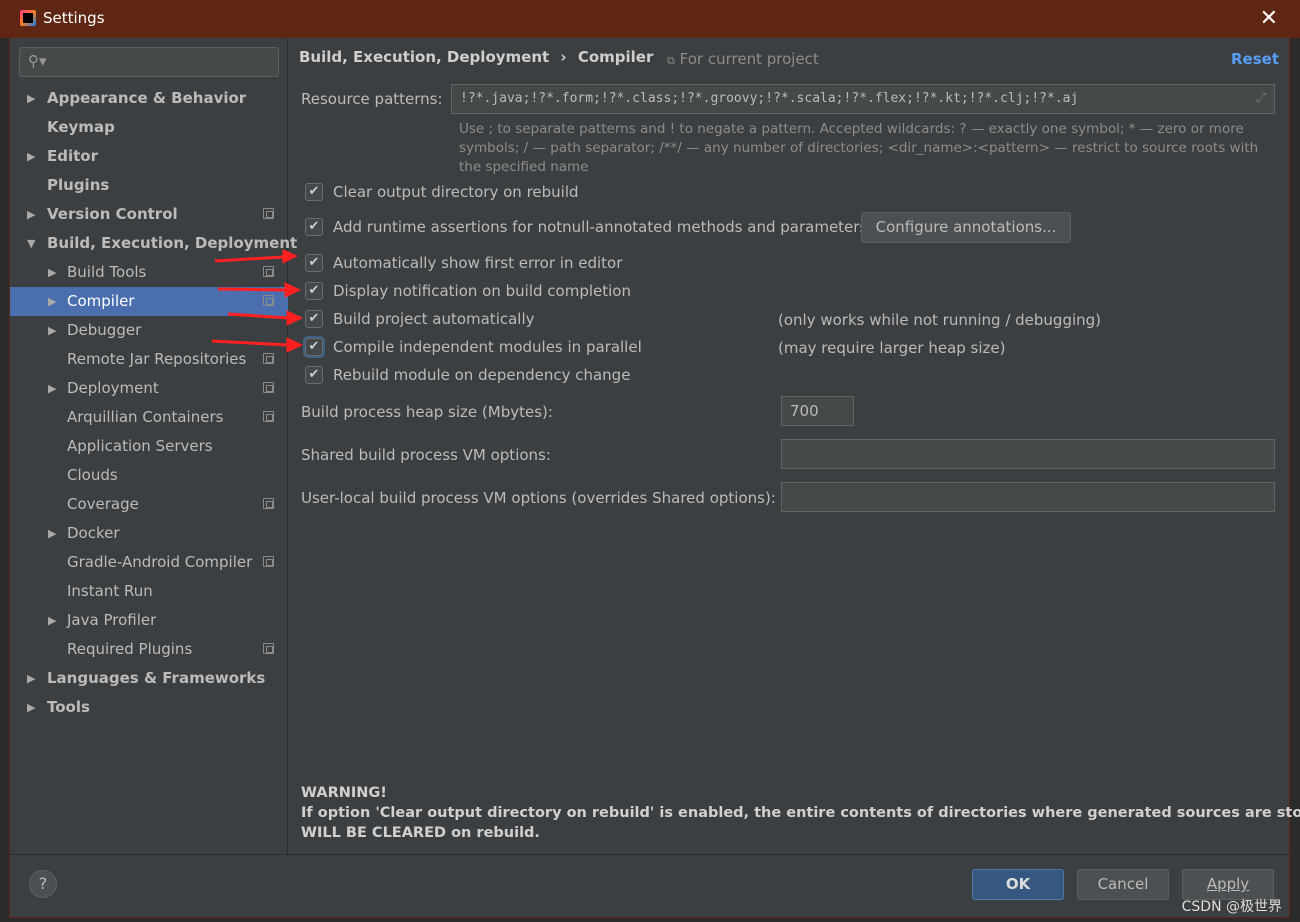 This screenshot has height=922, width=1300. I want to click on option-label: Build project automatically, so click(434, 319).